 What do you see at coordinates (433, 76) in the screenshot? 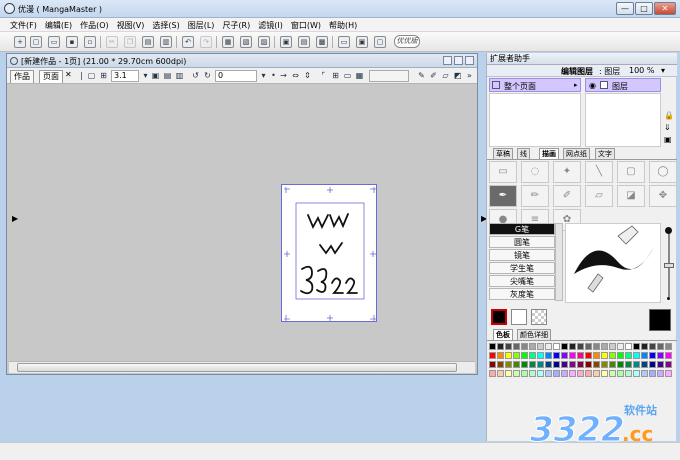
I see `brush-icon: ✐` at bounding box center [433, 76].